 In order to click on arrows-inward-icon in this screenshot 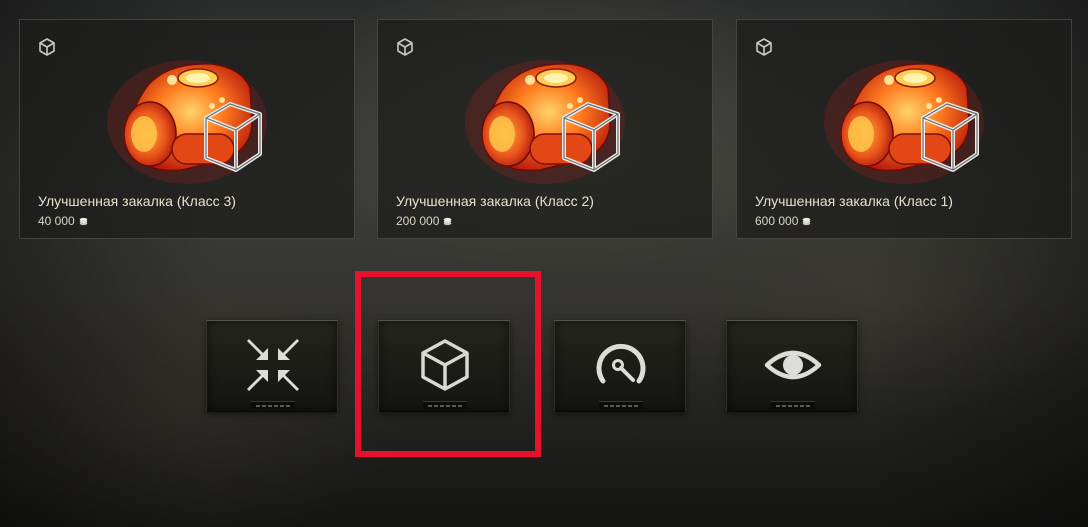, I will do `click(273, 365)`.